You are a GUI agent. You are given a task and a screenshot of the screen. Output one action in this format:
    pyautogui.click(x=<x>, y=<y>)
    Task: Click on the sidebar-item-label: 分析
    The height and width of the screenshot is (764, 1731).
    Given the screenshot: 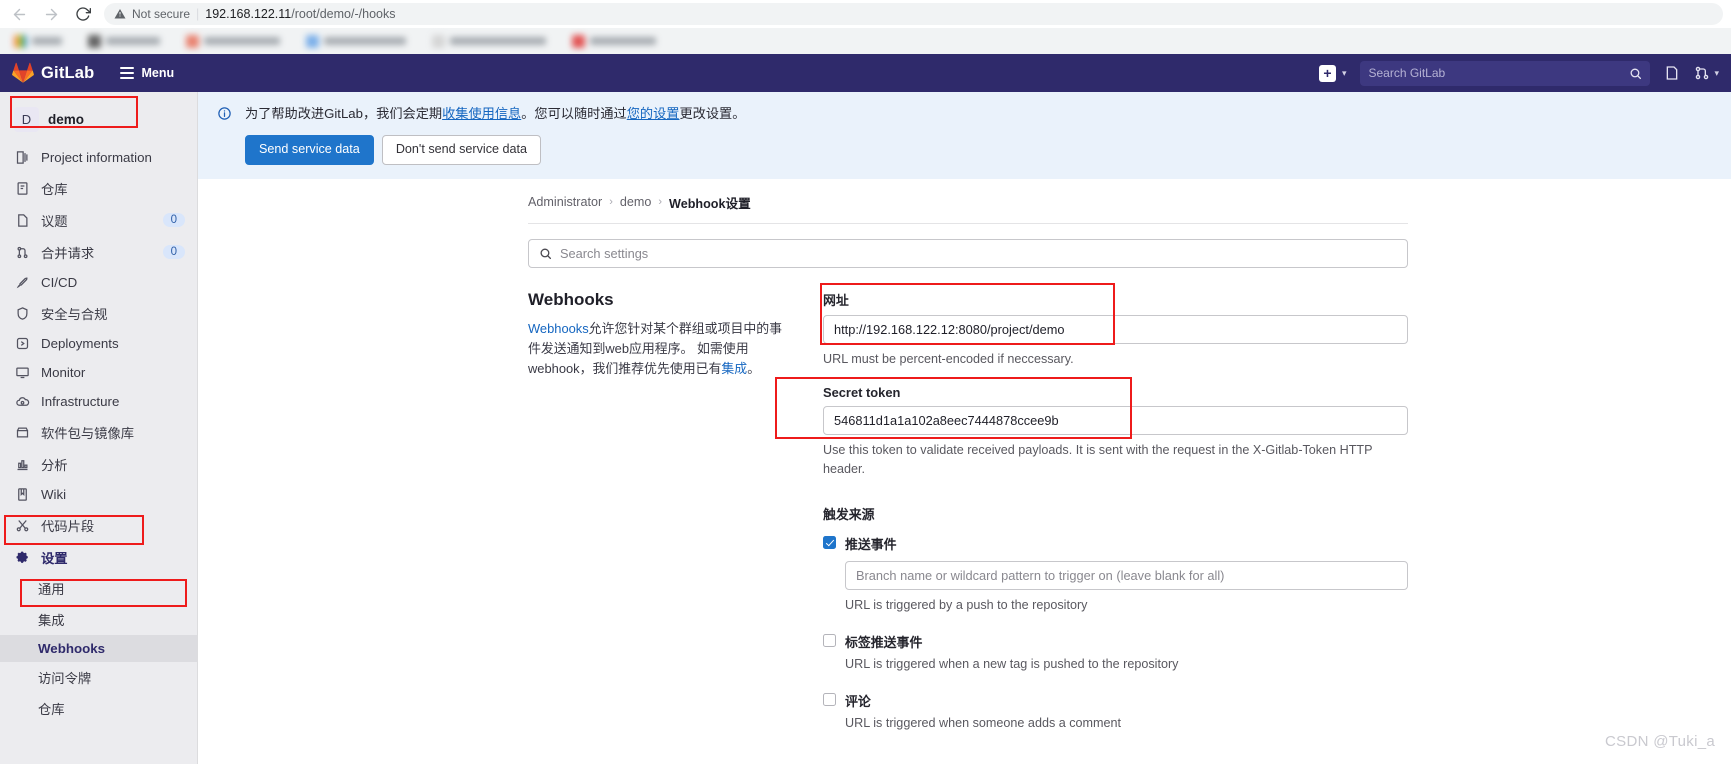 What is the action you would take?
    pyautogui.click(x=54, y=465)
    